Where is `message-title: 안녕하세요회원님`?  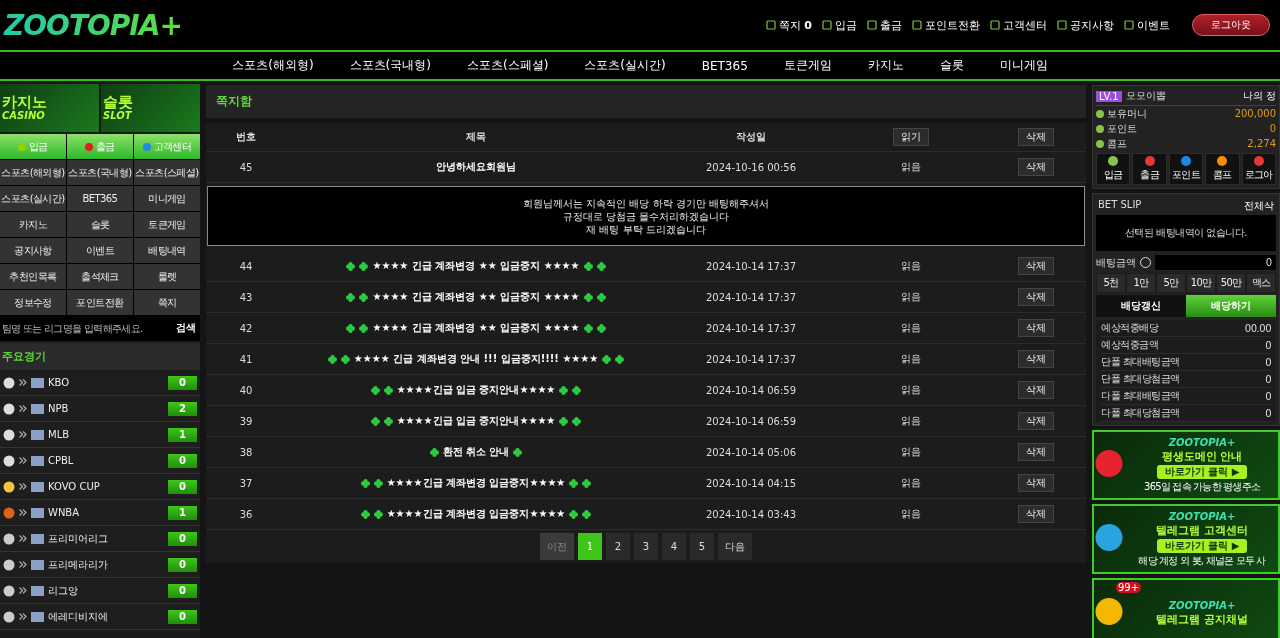 message-title: 안녕하세요회원님 is located at coordinates (476, 167).